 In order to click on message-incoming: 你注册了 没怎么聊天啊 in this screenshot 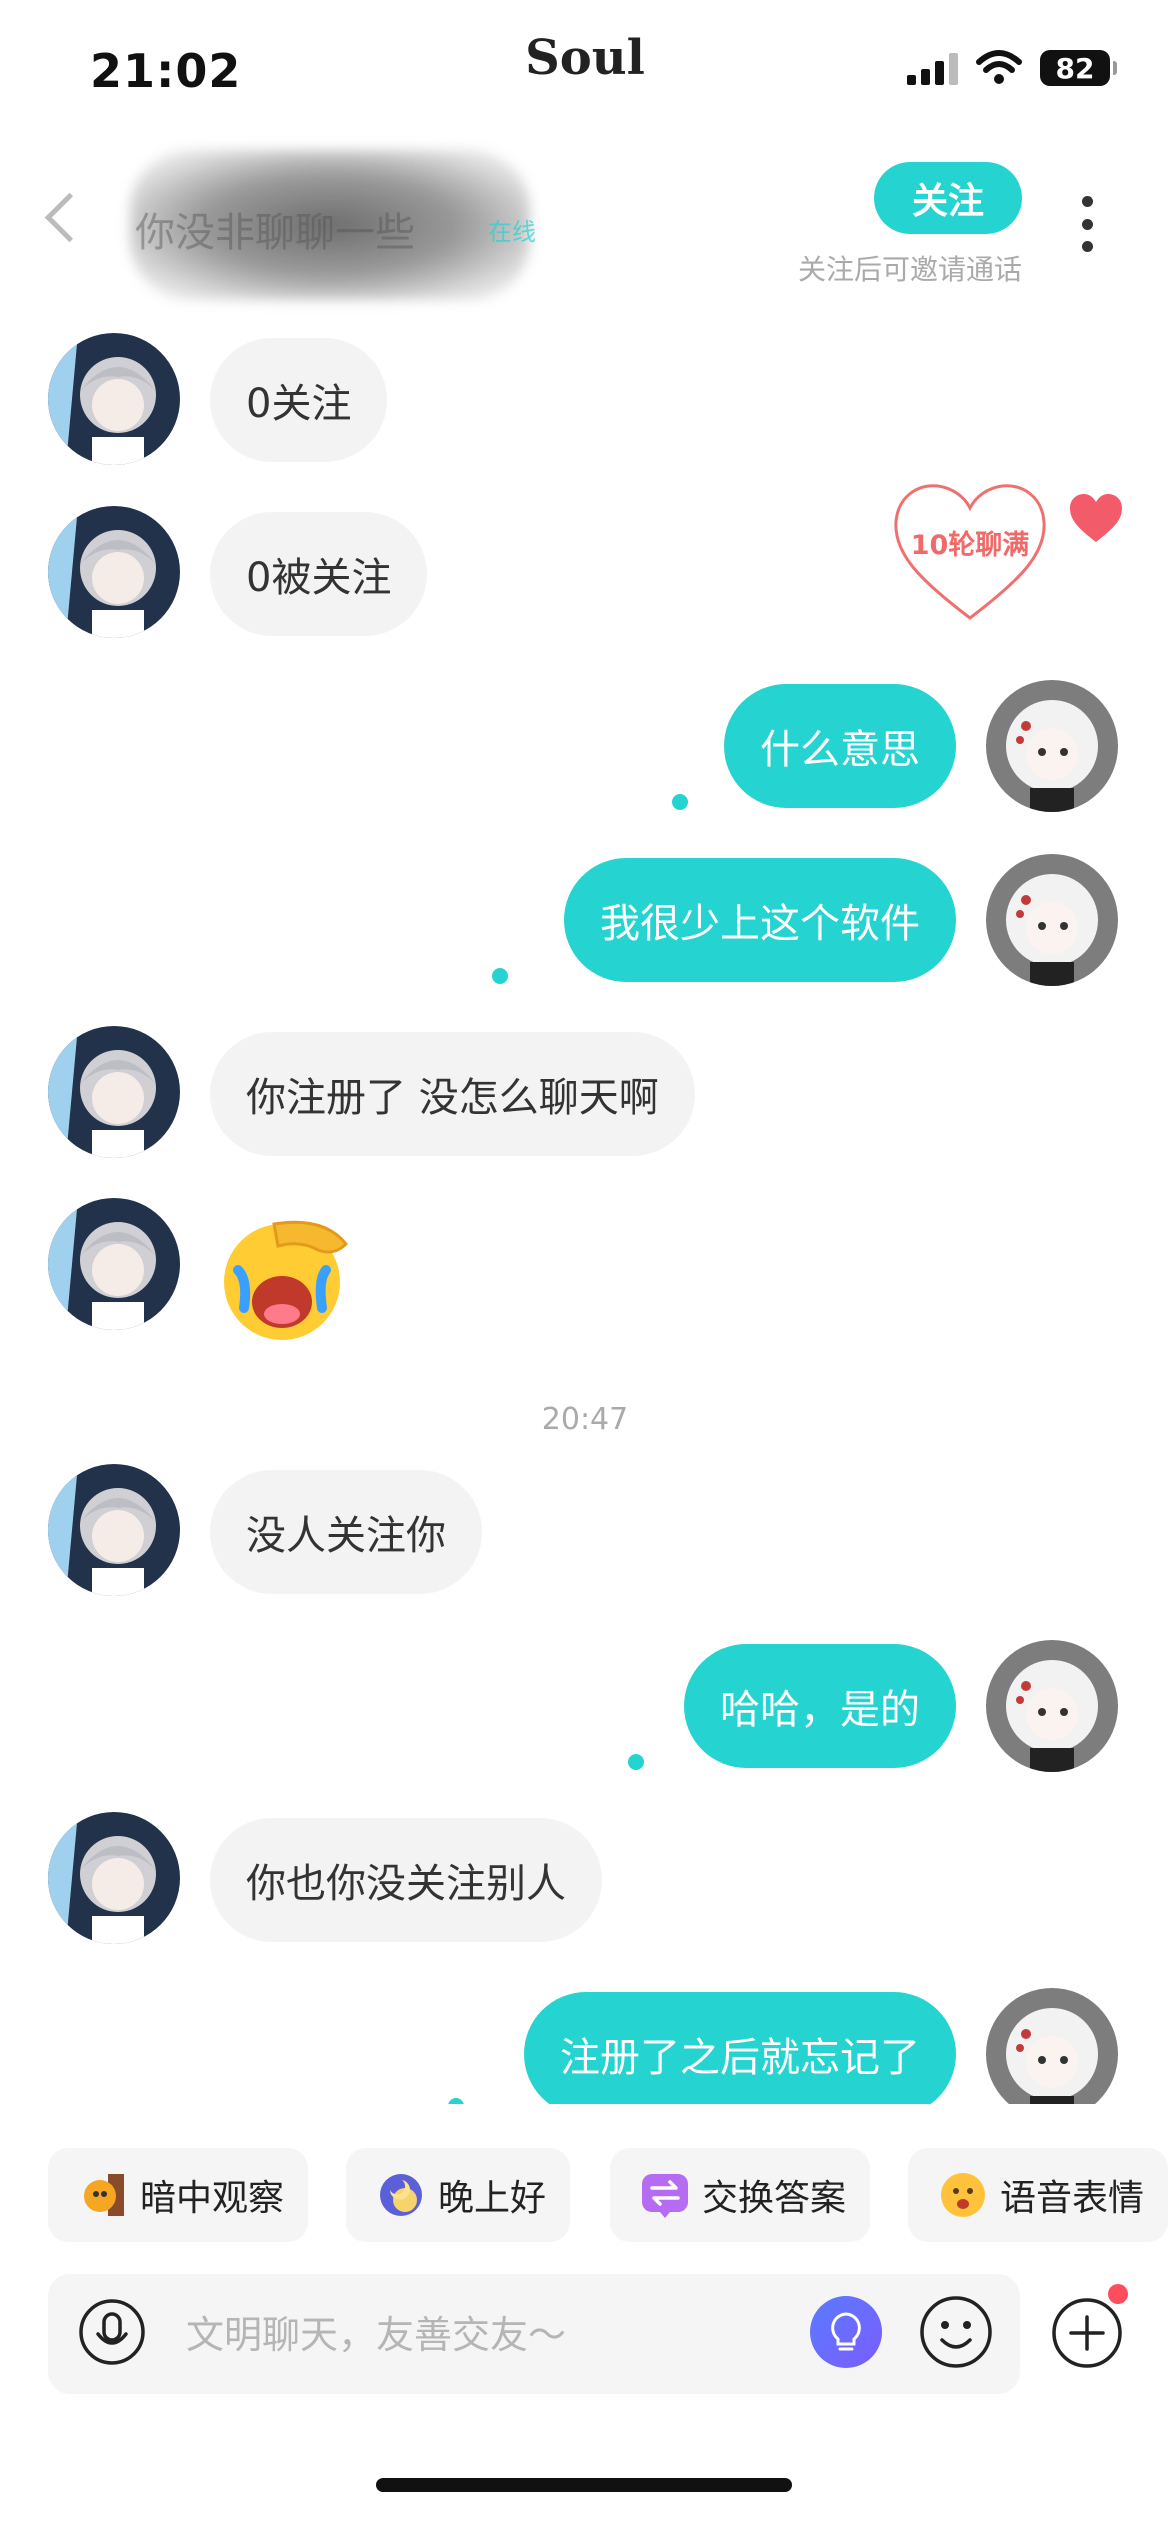, I will do `click(452, 1094)`.